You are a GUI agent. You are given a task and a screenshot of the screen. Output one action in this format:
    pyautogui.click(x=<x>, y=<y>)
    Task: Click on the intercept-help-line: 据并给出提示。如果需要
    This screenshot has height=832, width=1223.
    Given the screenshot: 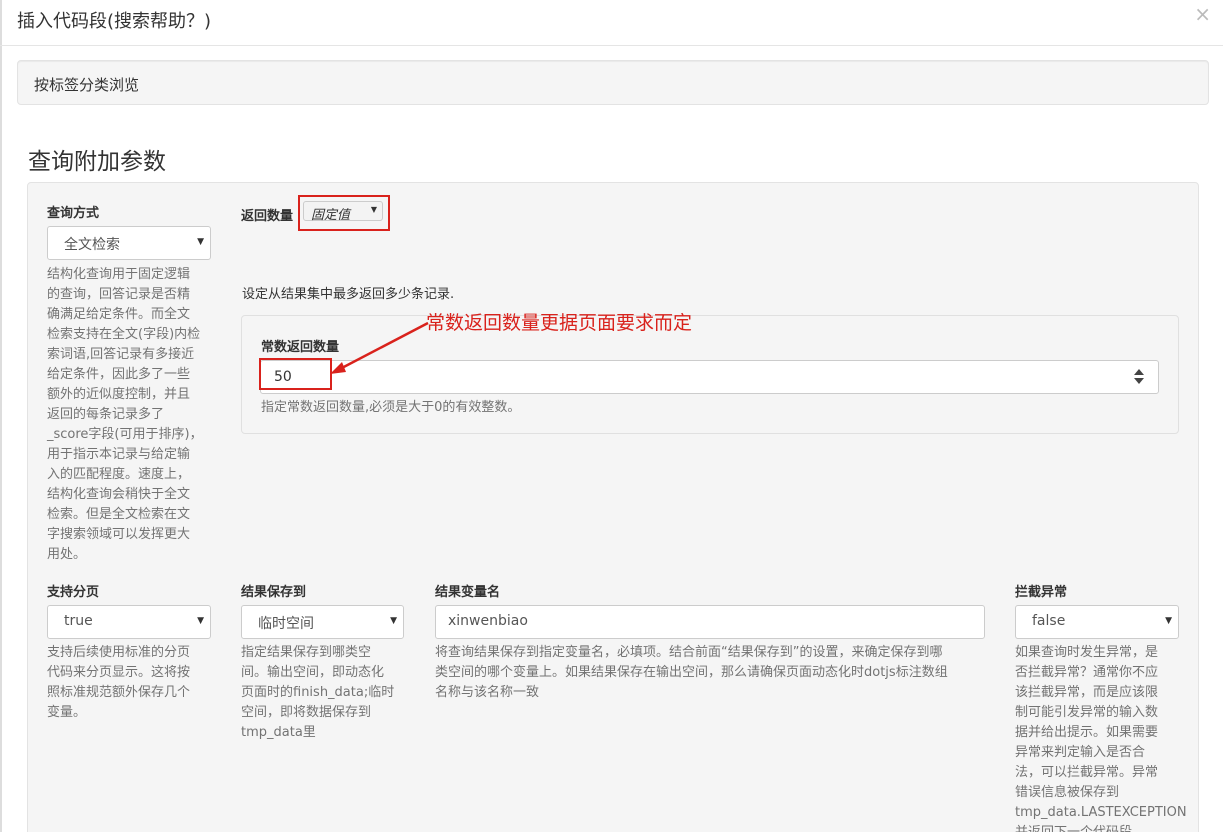 What is the action you would take?
    pyautogui.click(x=1087, y=732)
    